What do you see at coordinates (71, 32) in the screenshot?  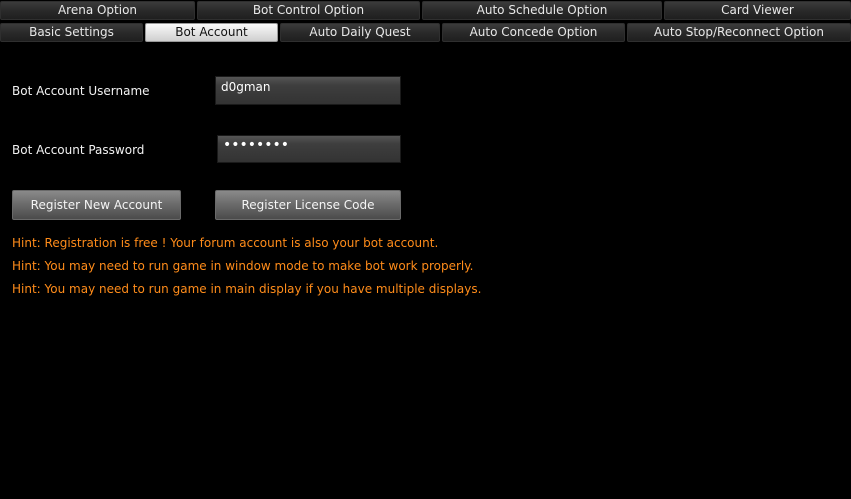 I see `tab-basic-settings: Basic Settings` at bounding box center [71, 32].